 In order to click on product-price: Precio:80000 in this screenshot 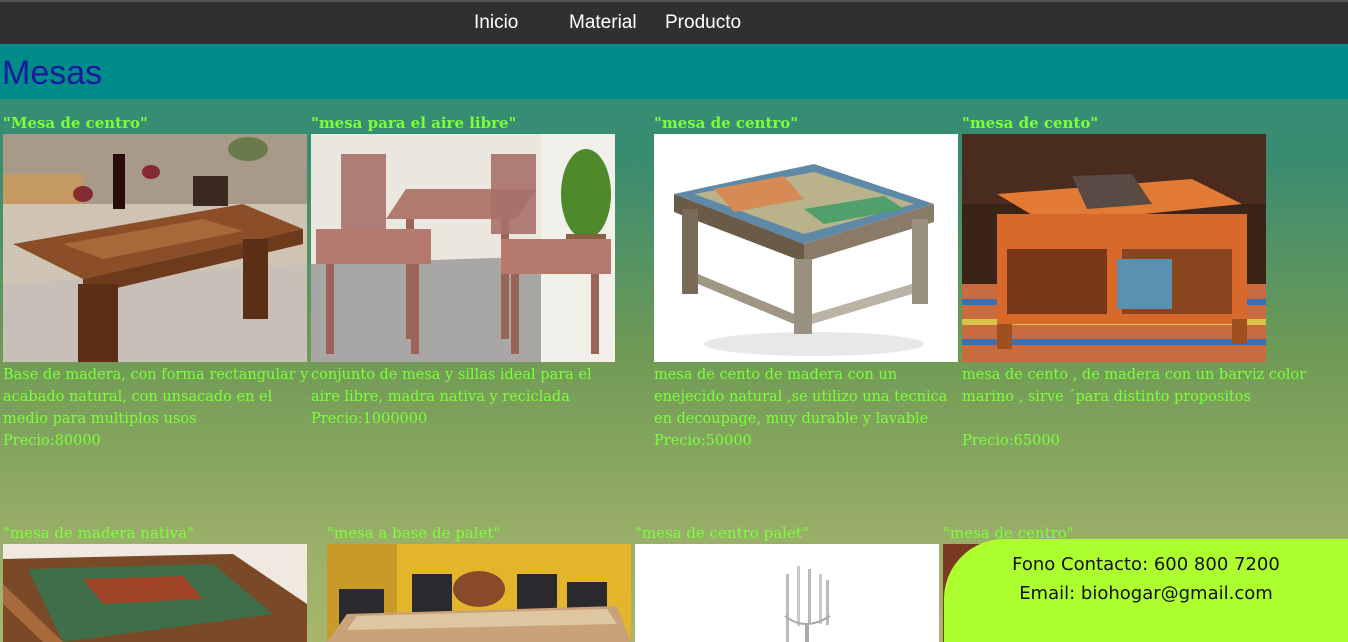, I will do `click(52, 441)`.